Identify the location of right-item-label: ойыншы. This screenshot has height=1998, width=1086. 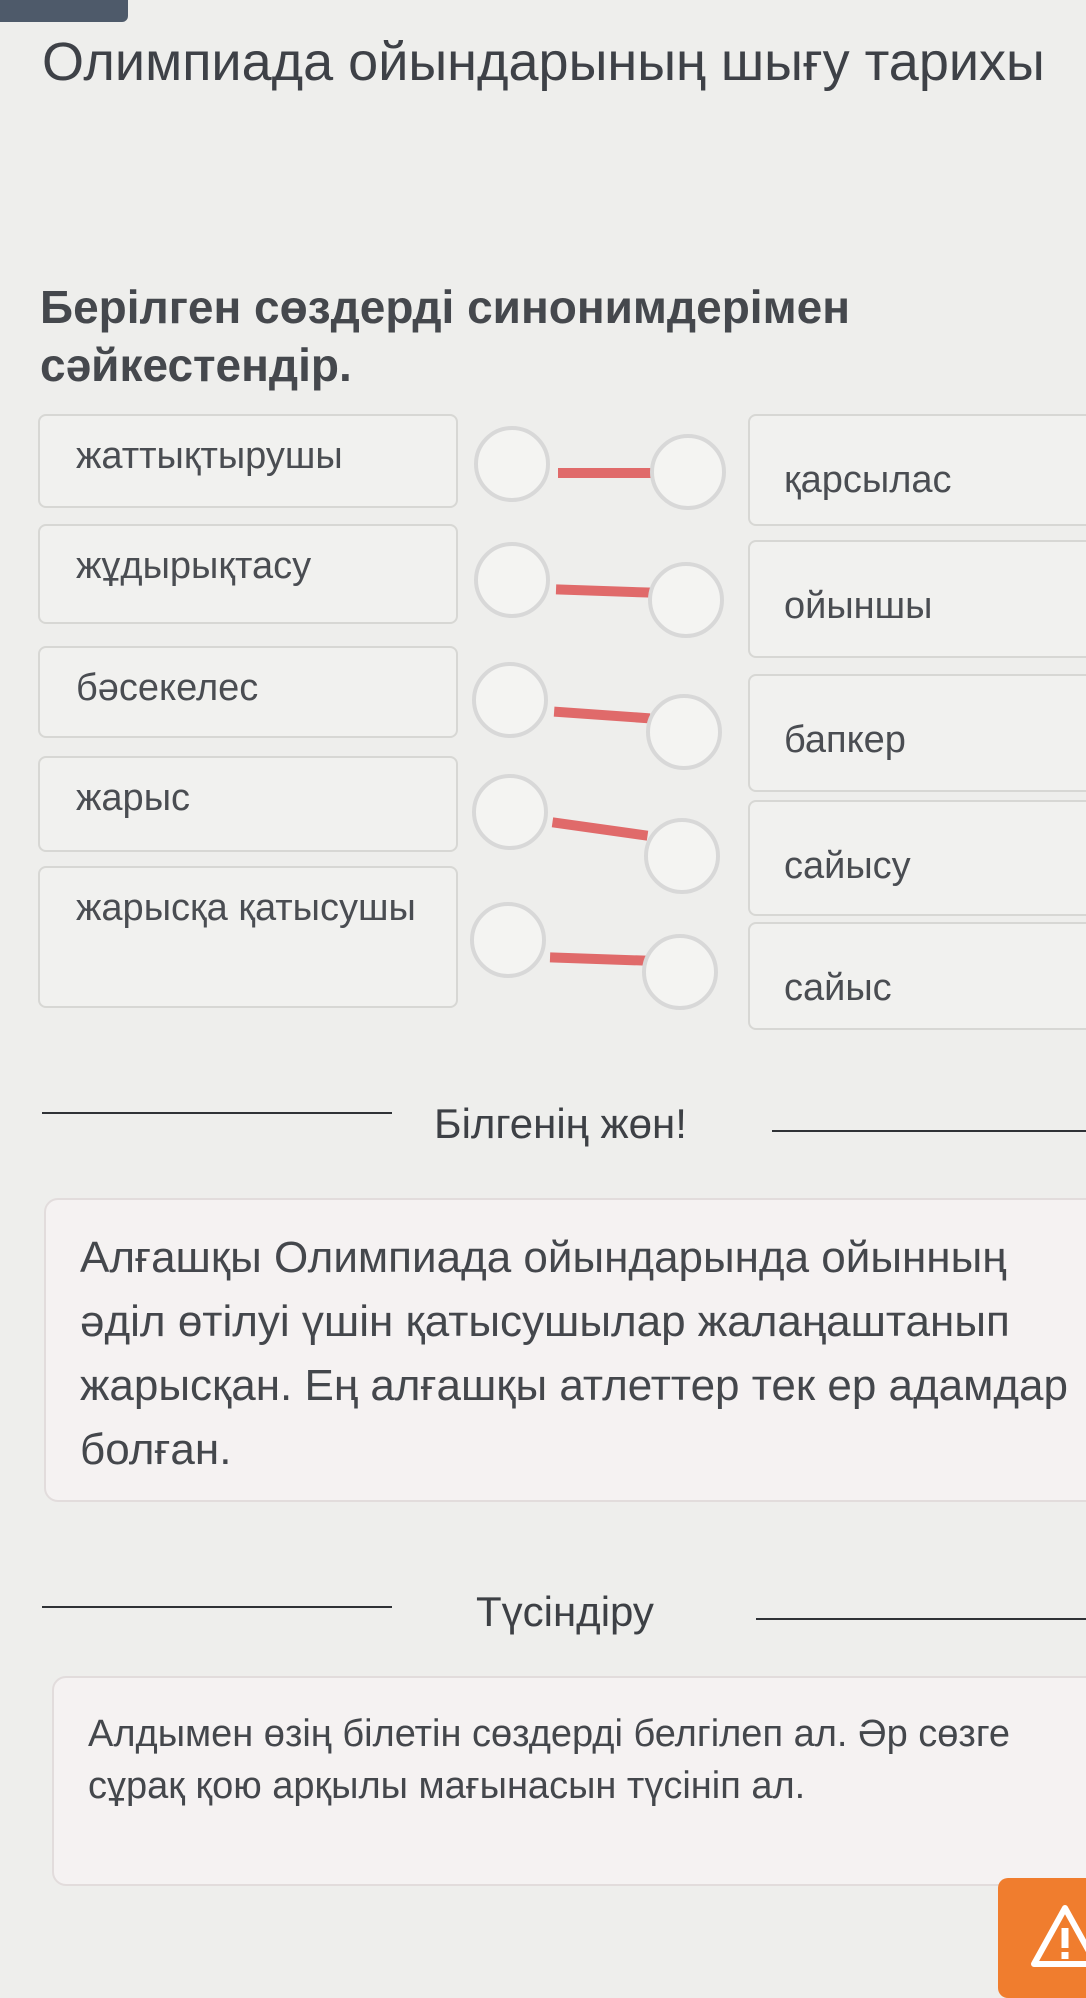
(858, 606).